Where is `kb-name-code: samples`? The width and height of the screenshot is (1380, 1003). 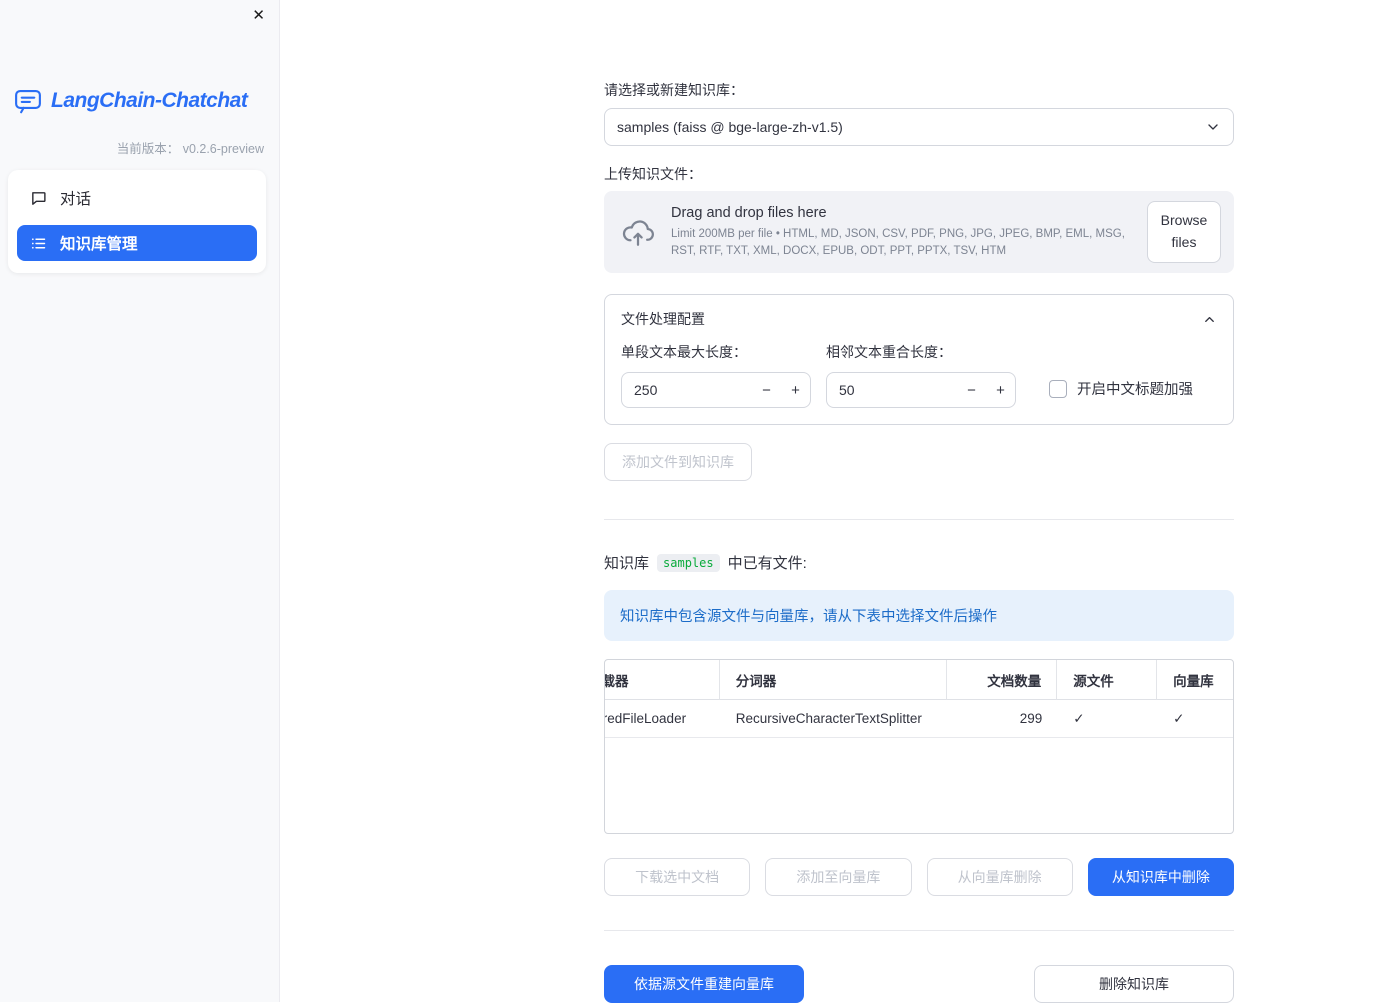 kb-name-code: samples is located at coordinates (688, 562).